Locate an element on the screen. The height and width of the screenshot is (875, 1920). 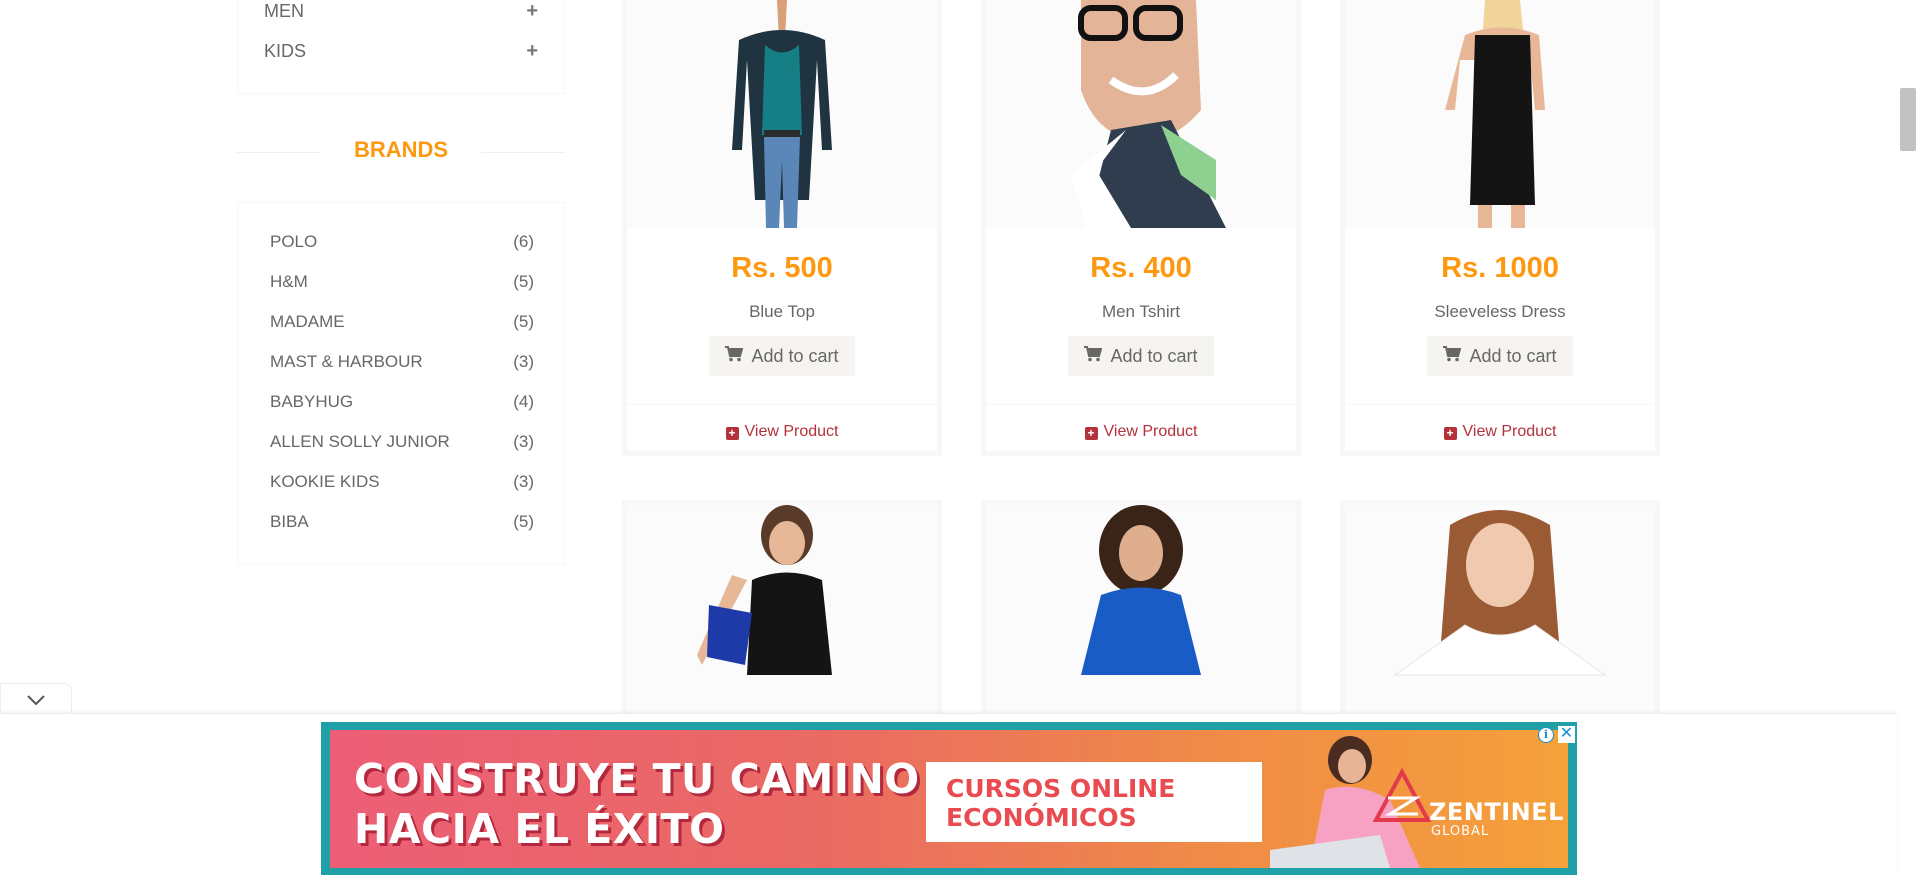
zentinel-logo-icon is located at coordinates (1402, 795).